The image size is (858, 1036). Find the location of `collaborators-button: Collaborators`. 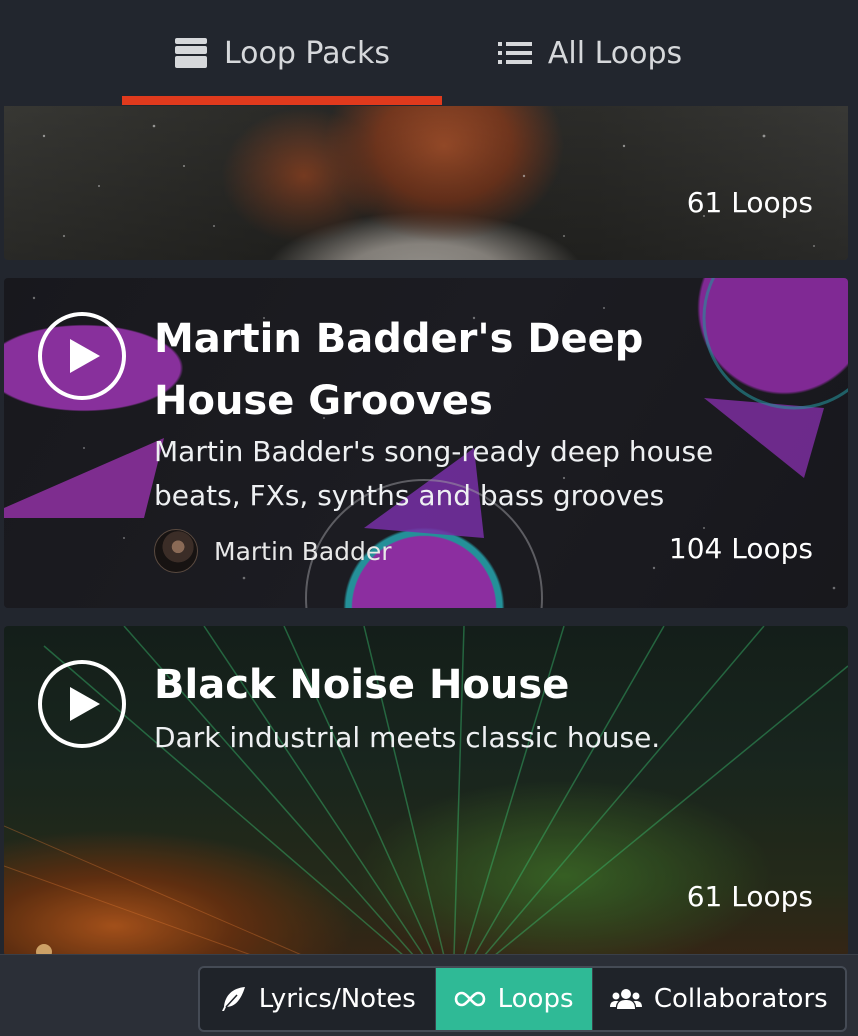

collaborators-button: Collaborators is located at coordinates (719, 999).